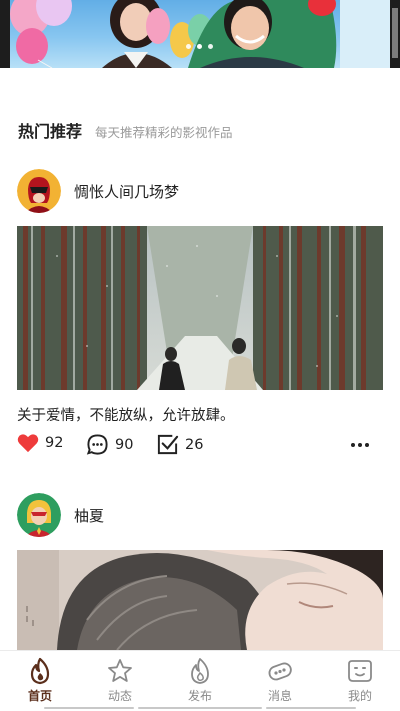 The image size is (400, 711). What do you see at coordinates (200, 191) in the screenshot?
I see `post-author: 惆怅人间几场梦` at bounding box center [200, 191].